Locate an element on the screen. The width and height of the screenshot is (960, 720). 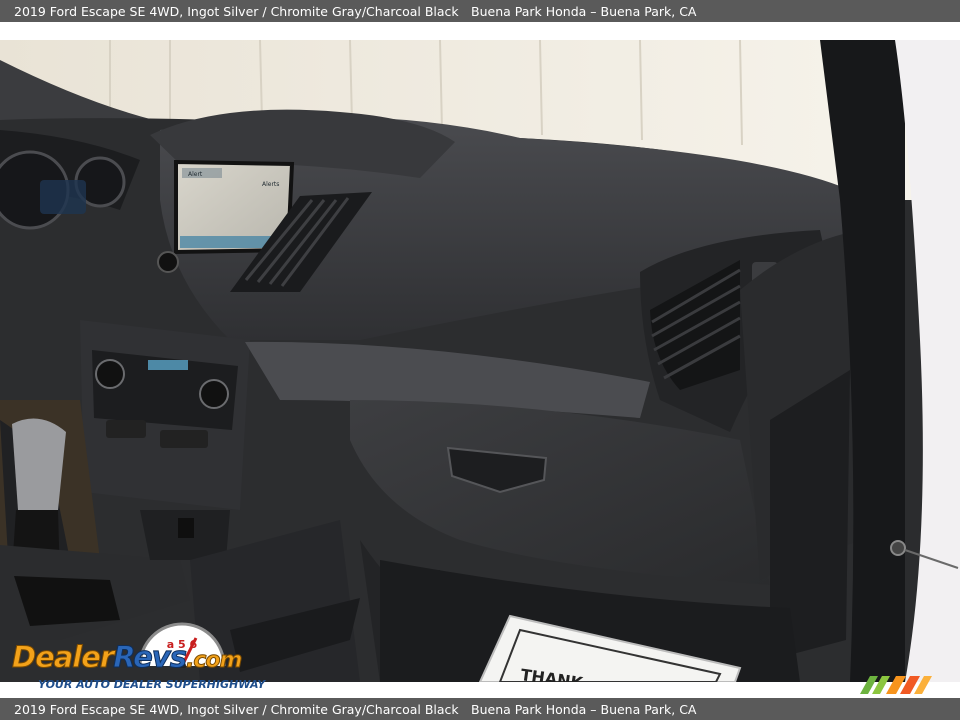
screen-label-right: Alerts is located at coordinates (270, 184).